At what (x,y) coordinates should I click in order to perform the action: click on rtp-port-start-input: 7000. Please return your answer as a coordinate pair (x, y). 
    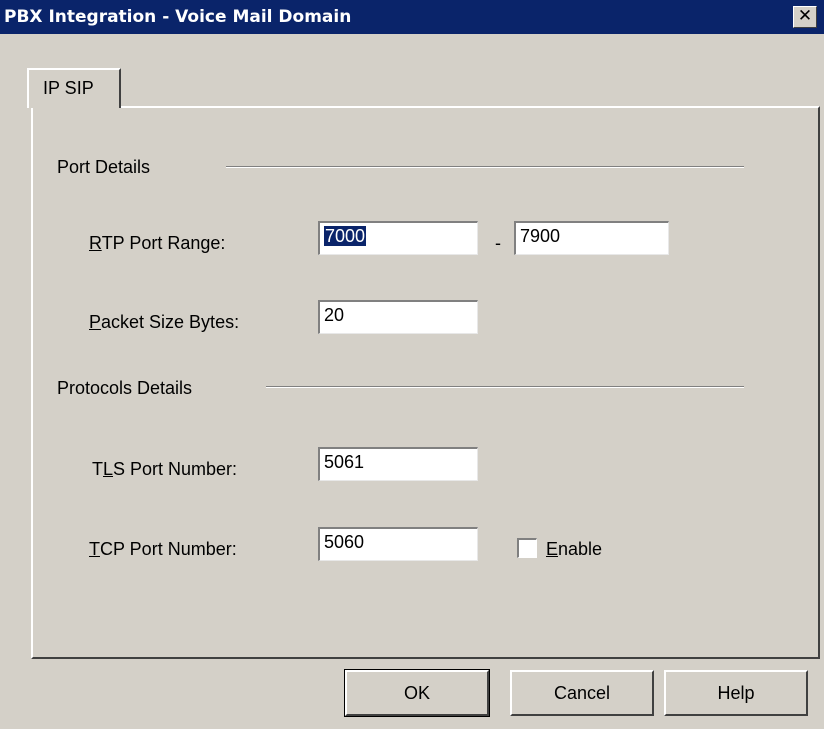
    Looking at the image, I should click on (398, 238).